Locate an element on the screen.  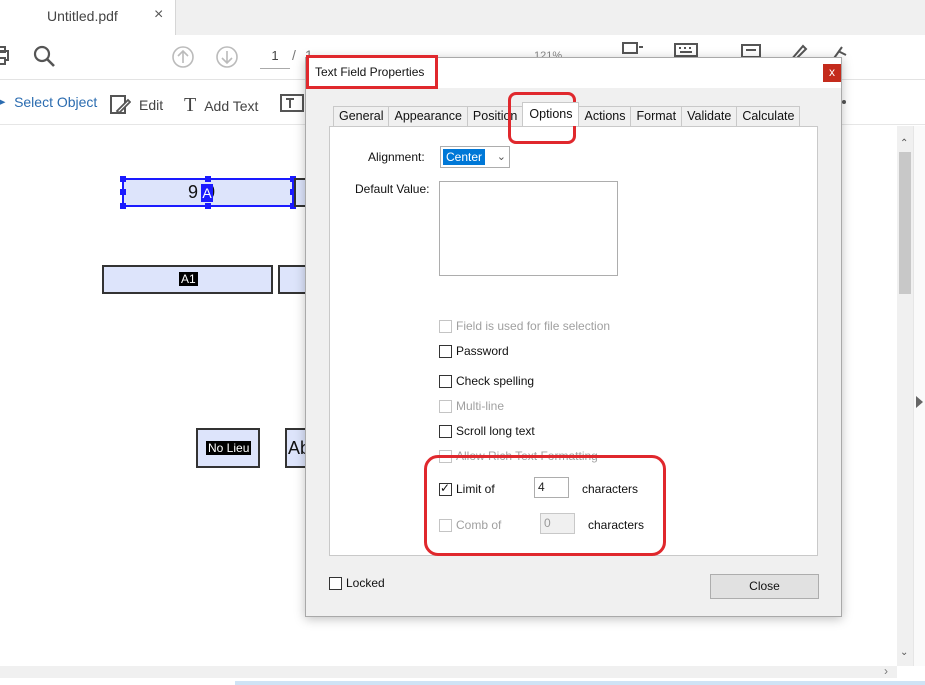
scrollbar-thumb is located at coordinates (905, 223).